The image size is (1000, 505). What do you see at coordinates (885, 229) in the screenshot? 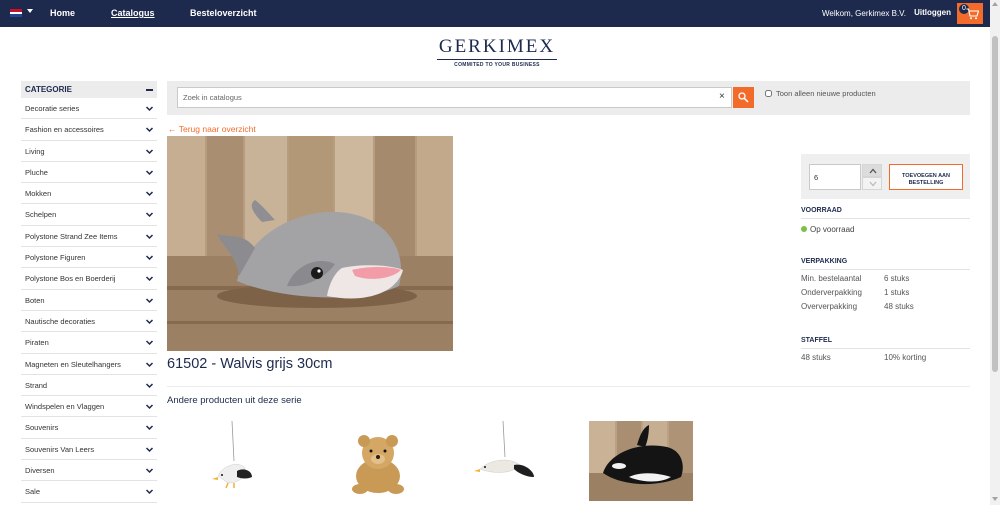
I see `stock-status: Op voorraad` at bounding box center [885, 229].